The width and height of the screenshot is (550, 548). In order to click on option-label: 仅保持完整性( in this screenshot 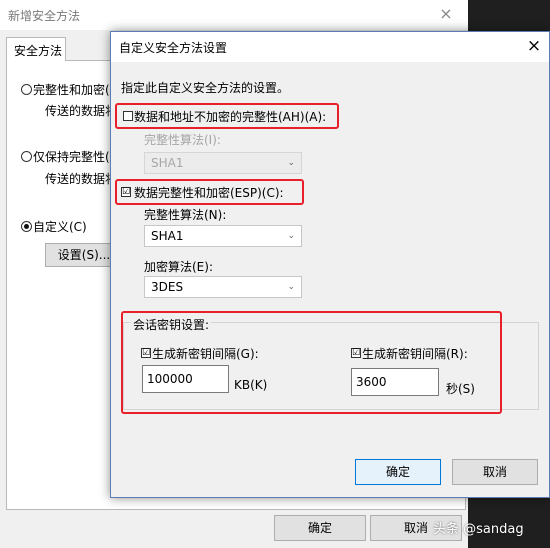, I will do `click(71, 157)`.